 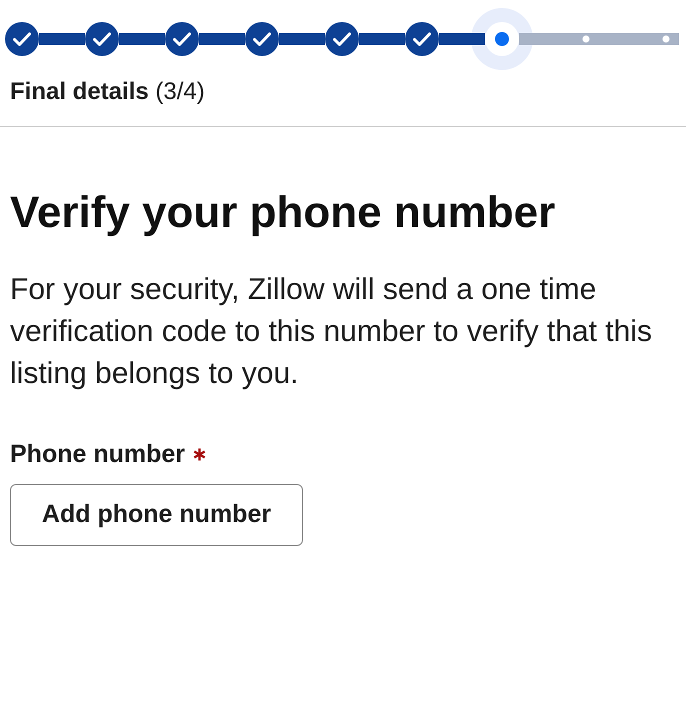 What do you see at coordinates (107, 92) in the screenshot?
I see `step-progress-label: Final details (3/4)` at bounding box center [107, 92].